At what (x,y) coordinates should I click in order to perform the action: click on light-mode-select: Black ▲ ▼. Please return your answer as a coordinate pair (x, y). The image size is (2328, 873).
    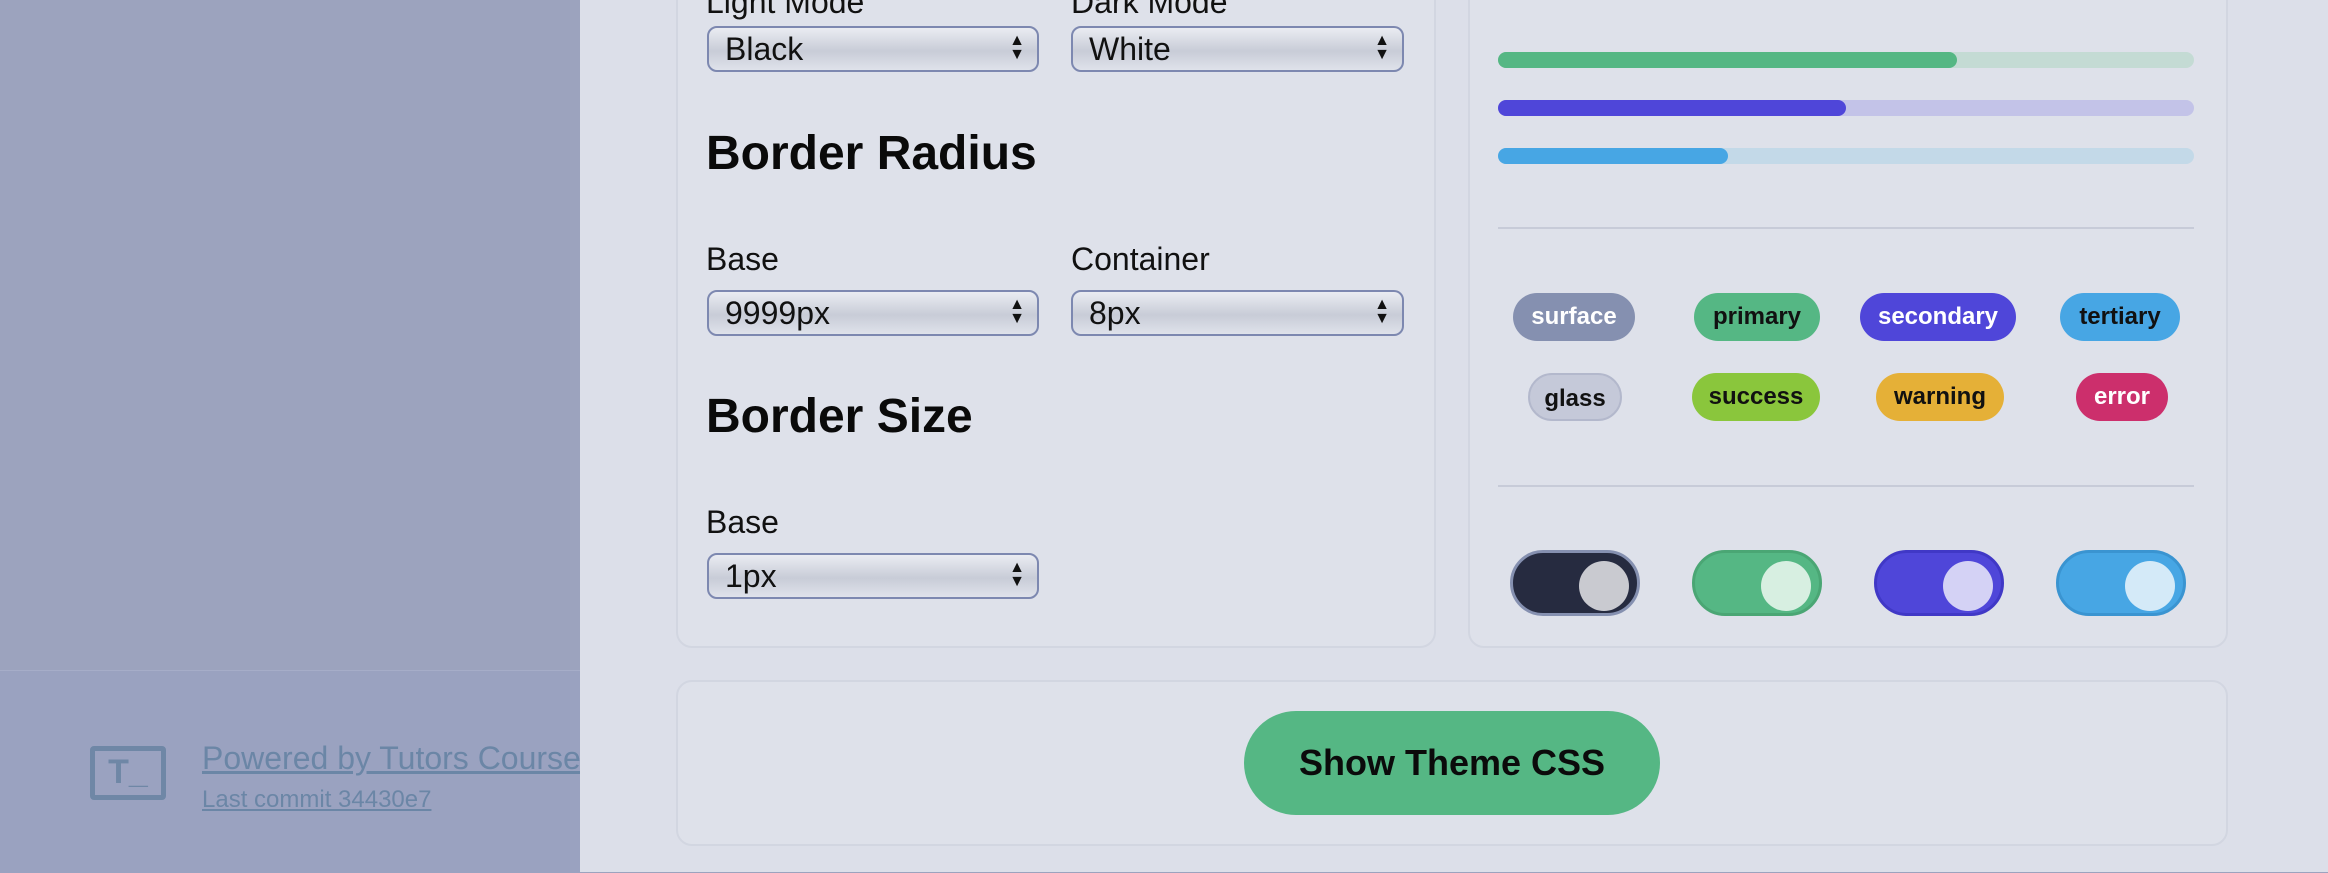
    Looking at the image, I should click on (873, 49).